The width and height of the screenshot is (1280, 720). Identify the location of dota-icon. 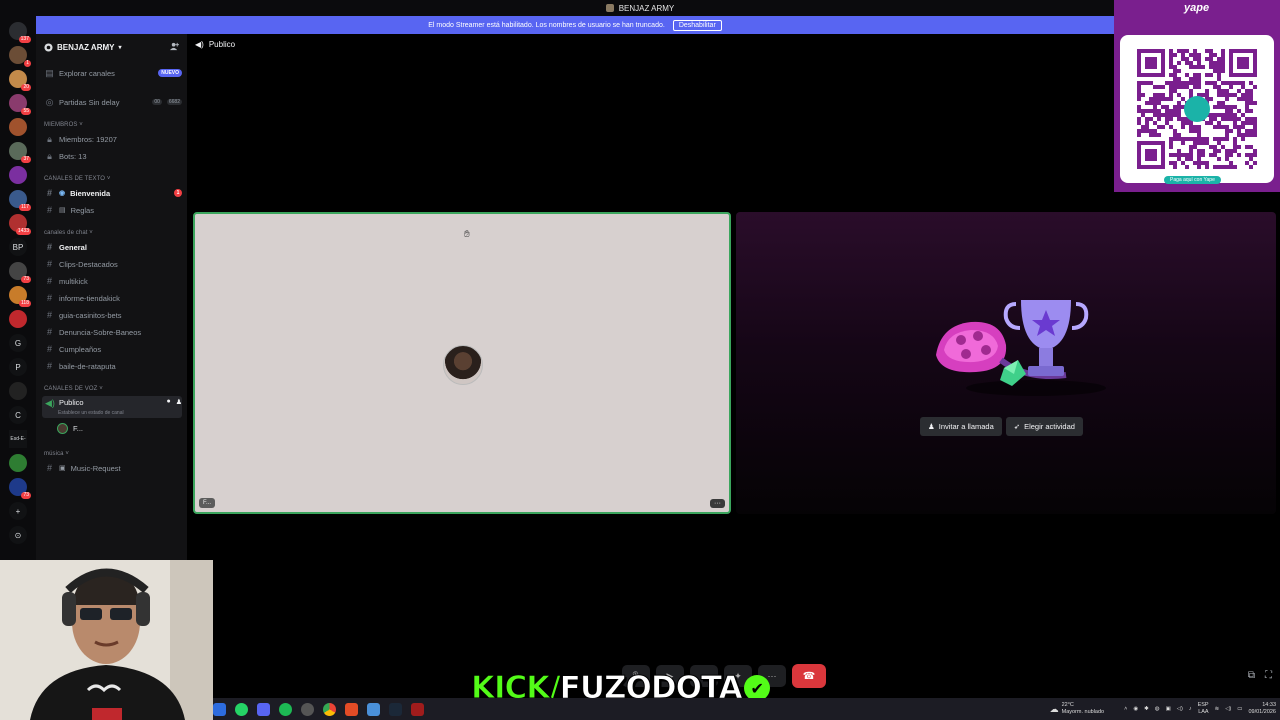
(417, 709).